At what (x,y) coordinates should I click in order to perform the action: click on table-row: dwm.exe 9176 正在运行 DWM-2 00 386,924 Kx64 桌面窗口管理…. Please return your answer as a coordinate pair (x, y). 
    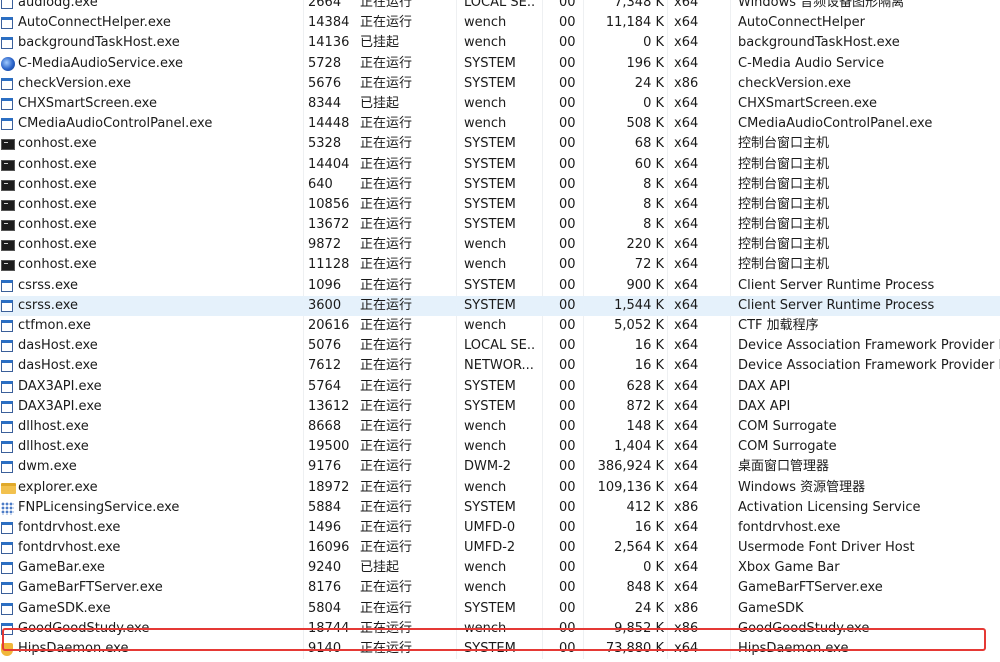
    Looking at the image, I should click on (500, 467).